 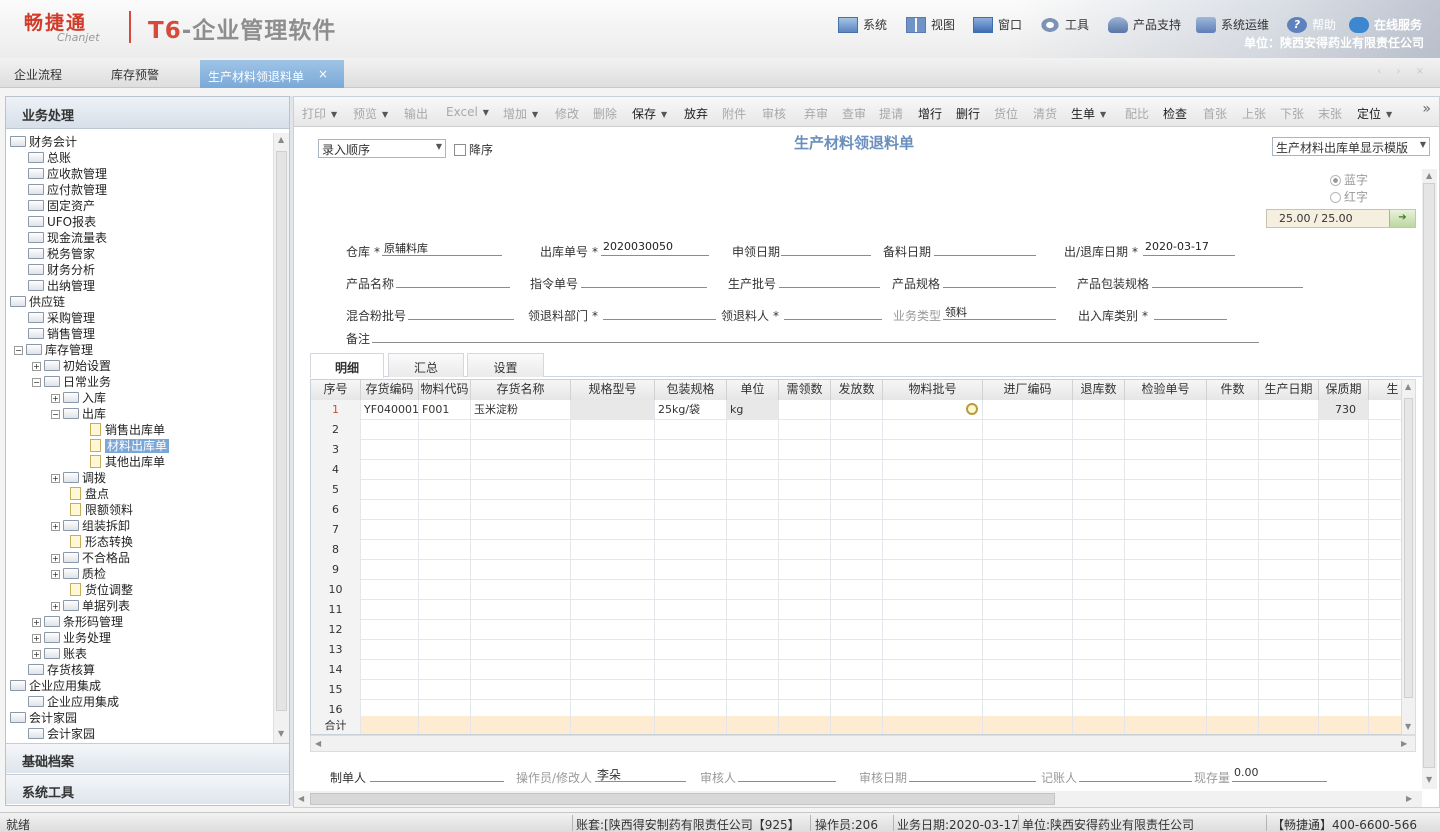 I want to click on person-field, so click(x=833, y=312).